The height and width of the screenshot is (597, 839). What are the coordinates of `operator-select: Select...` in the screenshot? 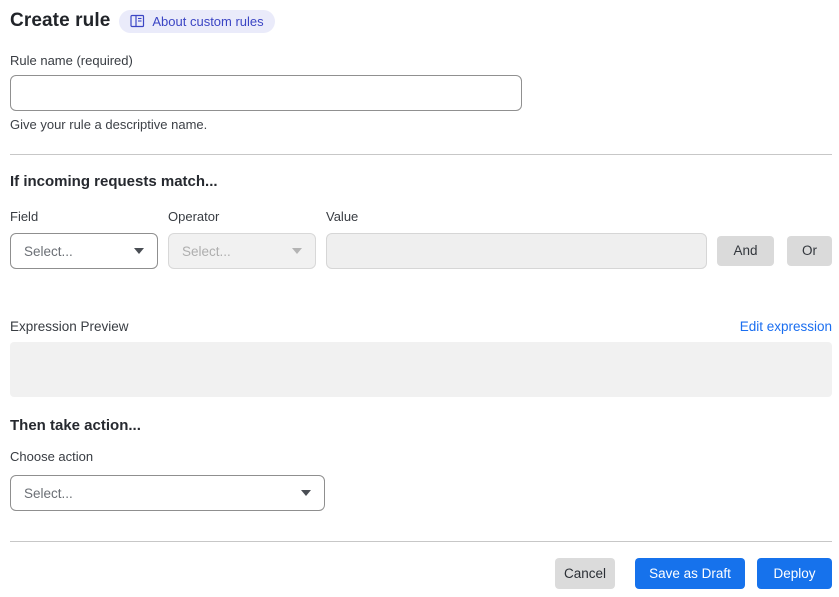 It's located at (242, 251).